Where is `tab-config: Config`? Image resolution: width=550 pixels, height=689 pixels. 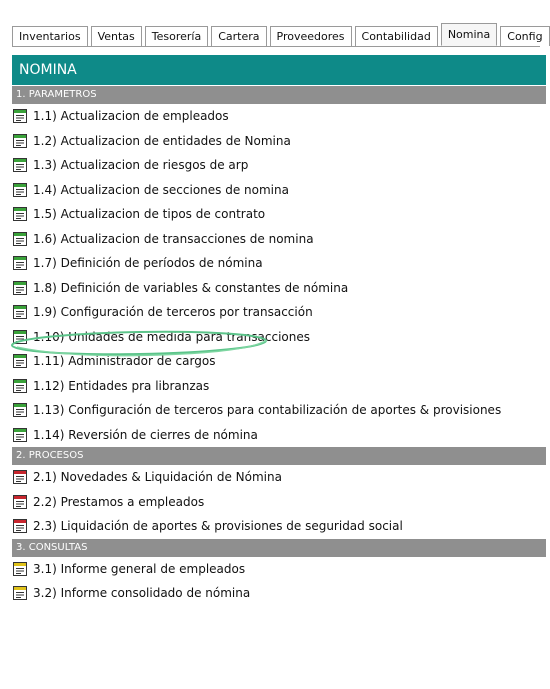
tab-config: Config is located at coordinates (525, 36).